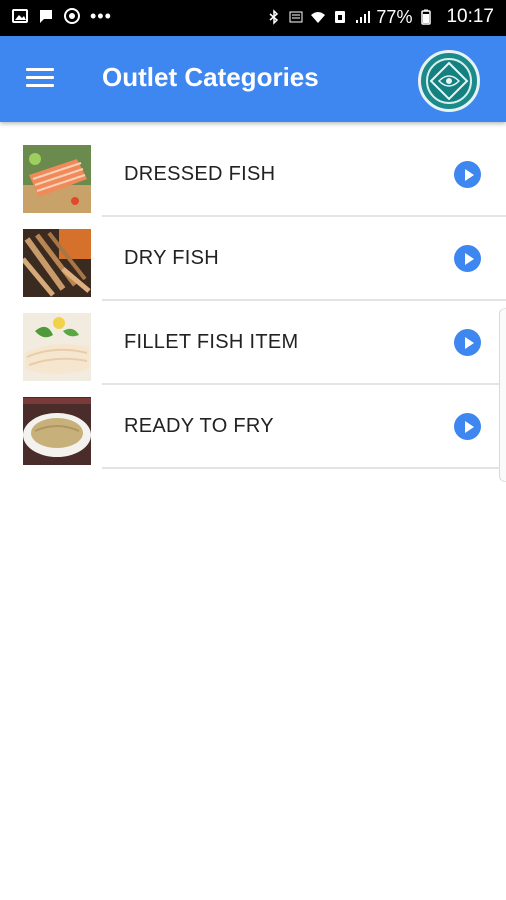 The height and width of the screenshot is (900, 506). I want to click on category-row-ready-to-fry: READY TO FRY, so click(253, 427).